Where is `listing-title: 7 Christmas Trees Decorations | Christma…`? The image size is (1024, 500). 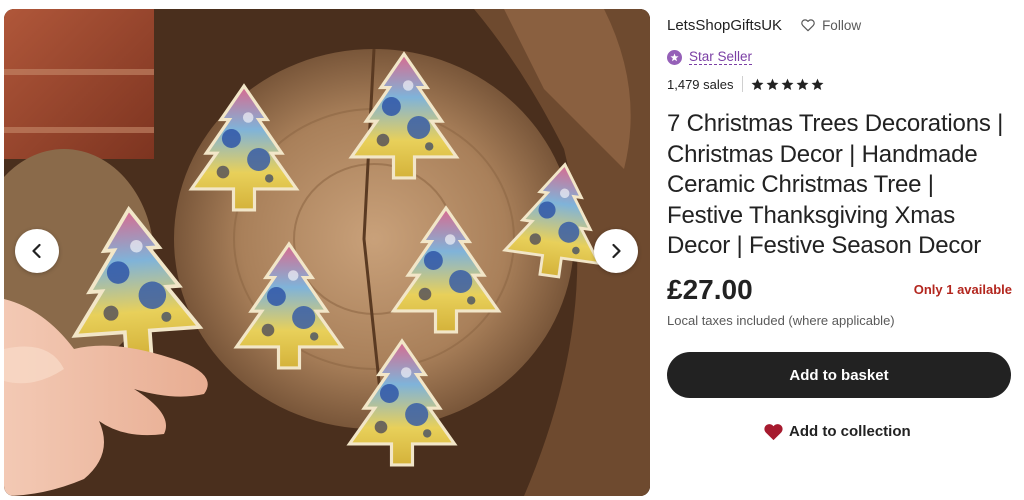
listing-title: 7 Christmas Trees Decorations | Christma… is located at coordinates (835, 184).